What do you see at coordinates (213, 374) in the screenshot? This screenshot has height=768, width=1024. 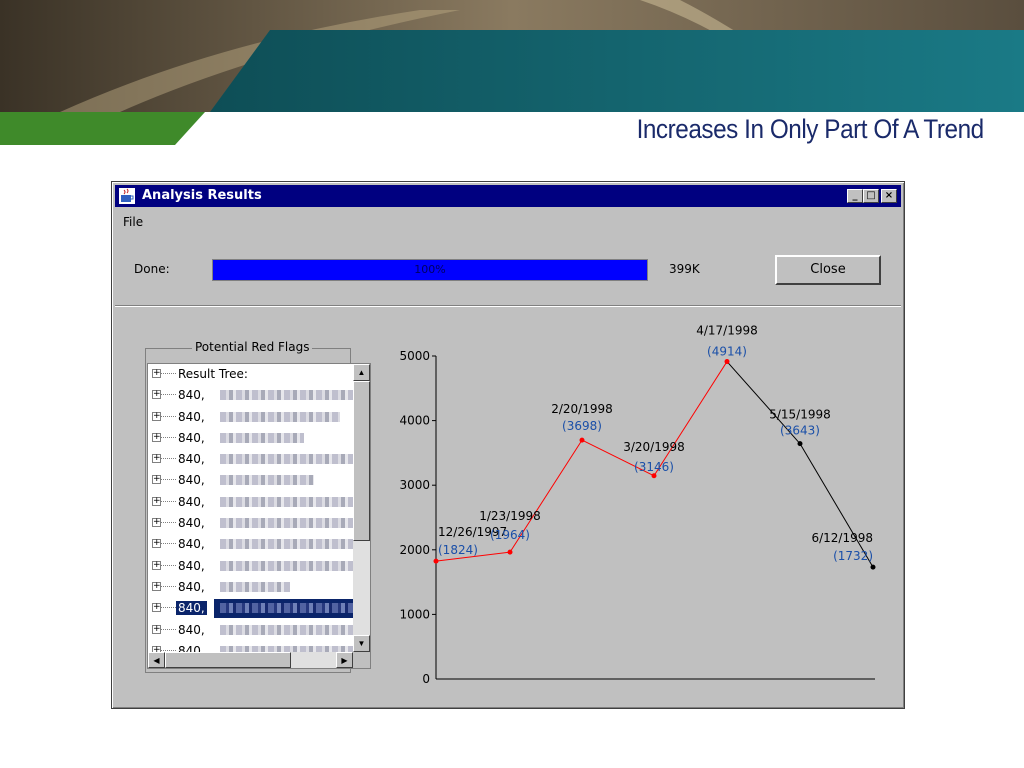 I see `tree-item-label: Result Tree:` at bounding box center [213, 374].